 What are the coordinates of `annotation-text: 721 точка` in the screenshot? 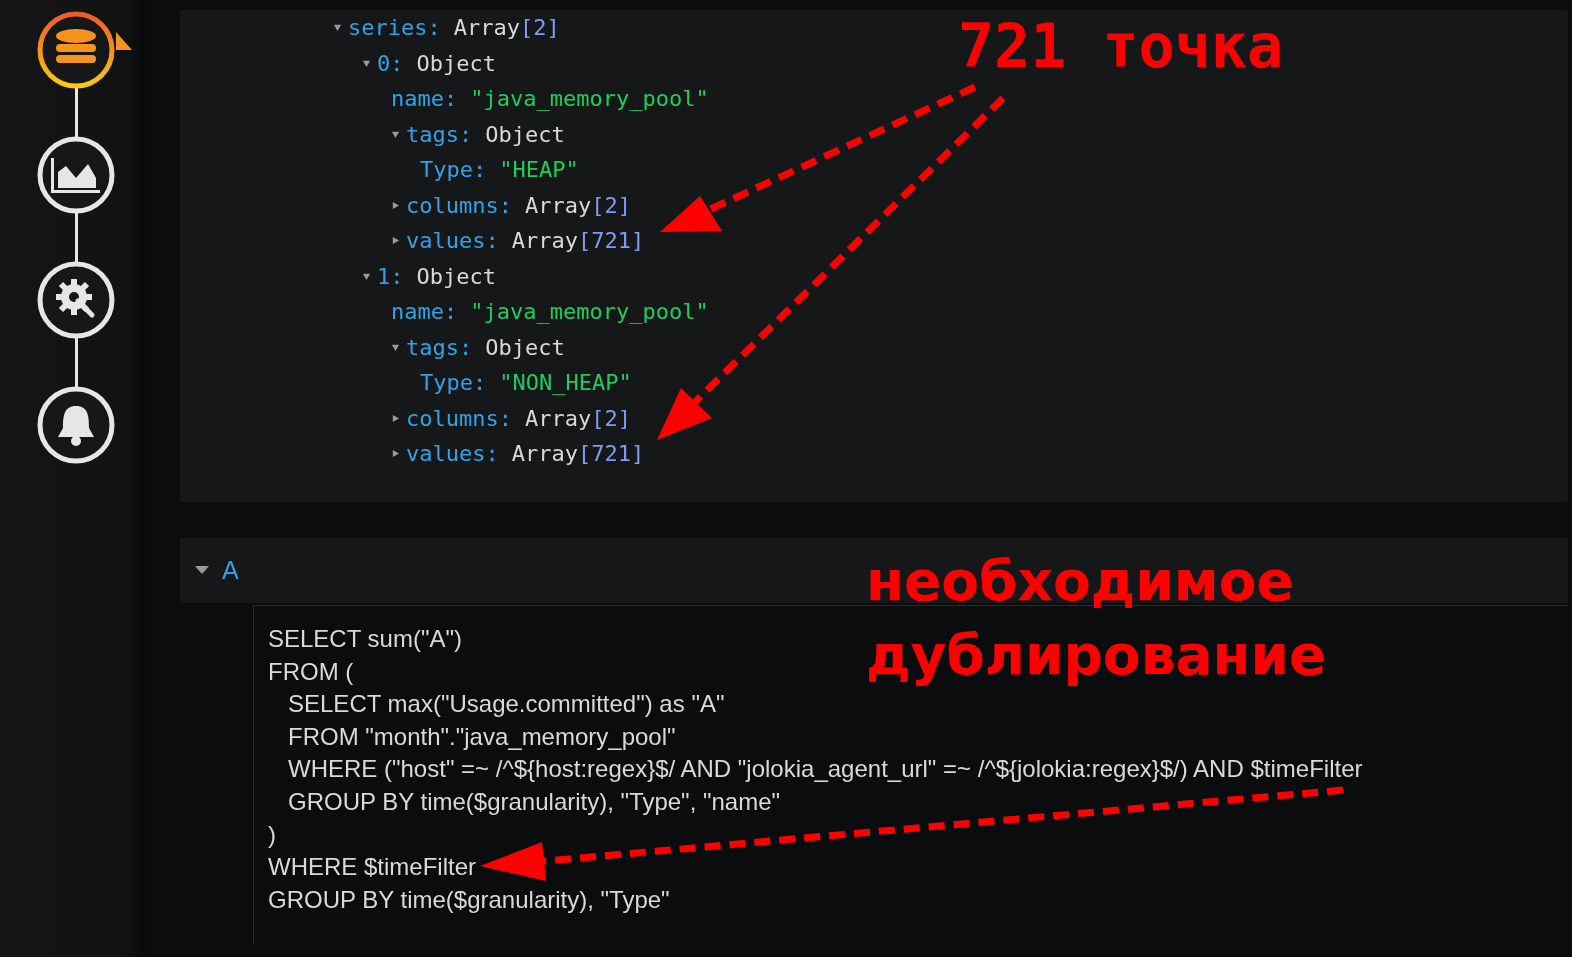 It's located at (1121, 46).